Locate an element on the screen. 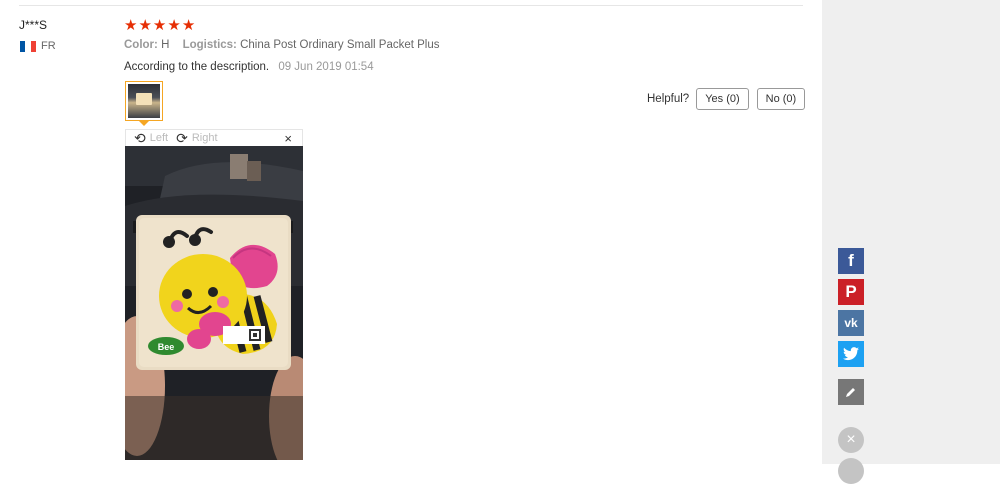 Image resolution: width=1000 pixels, height=484 pixels. photo-thumbnail is located at coordinates (144, 101).